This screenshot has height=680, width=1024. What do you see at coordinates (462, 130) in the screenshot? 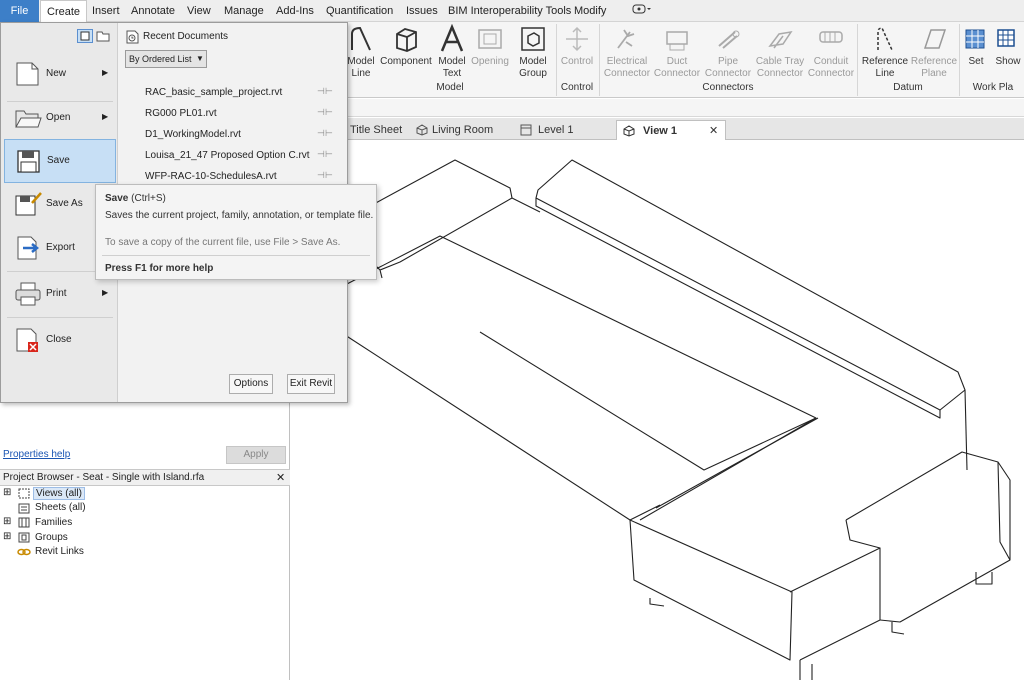
I see `tab-living-room: Living Room` at bounding box center [462, 130].